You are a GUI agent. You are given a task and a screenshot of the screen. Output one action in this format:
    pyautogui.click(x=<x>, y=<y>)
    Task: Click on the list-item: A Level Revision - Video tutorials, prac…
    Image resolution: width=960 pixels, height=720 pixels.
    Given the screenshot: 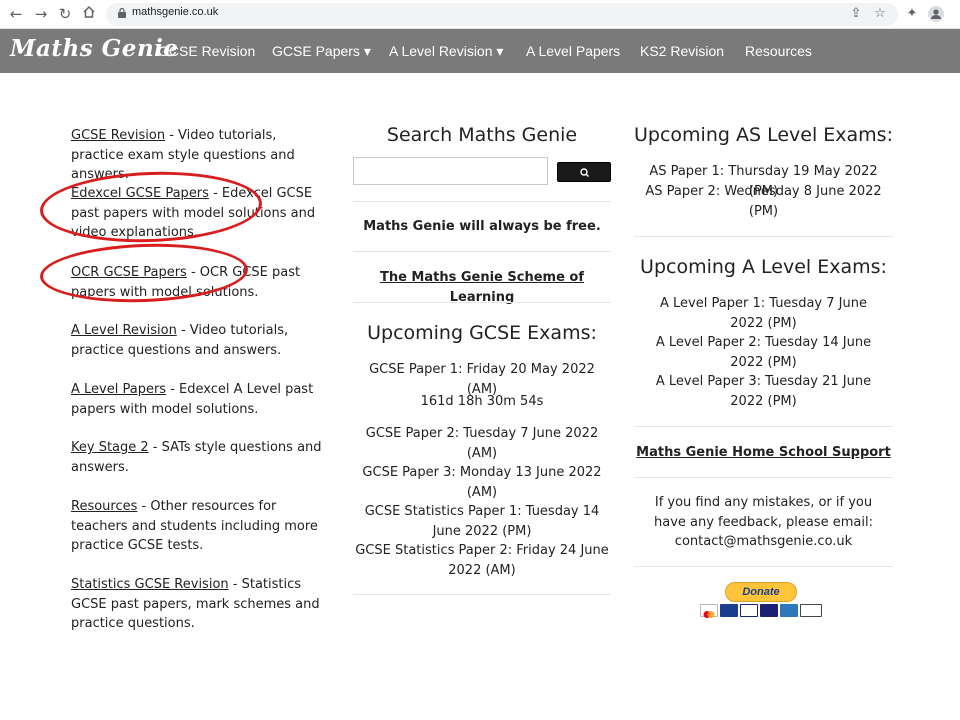 What is the action you would take?
    pyautogui.click(x=180, y=340)
    